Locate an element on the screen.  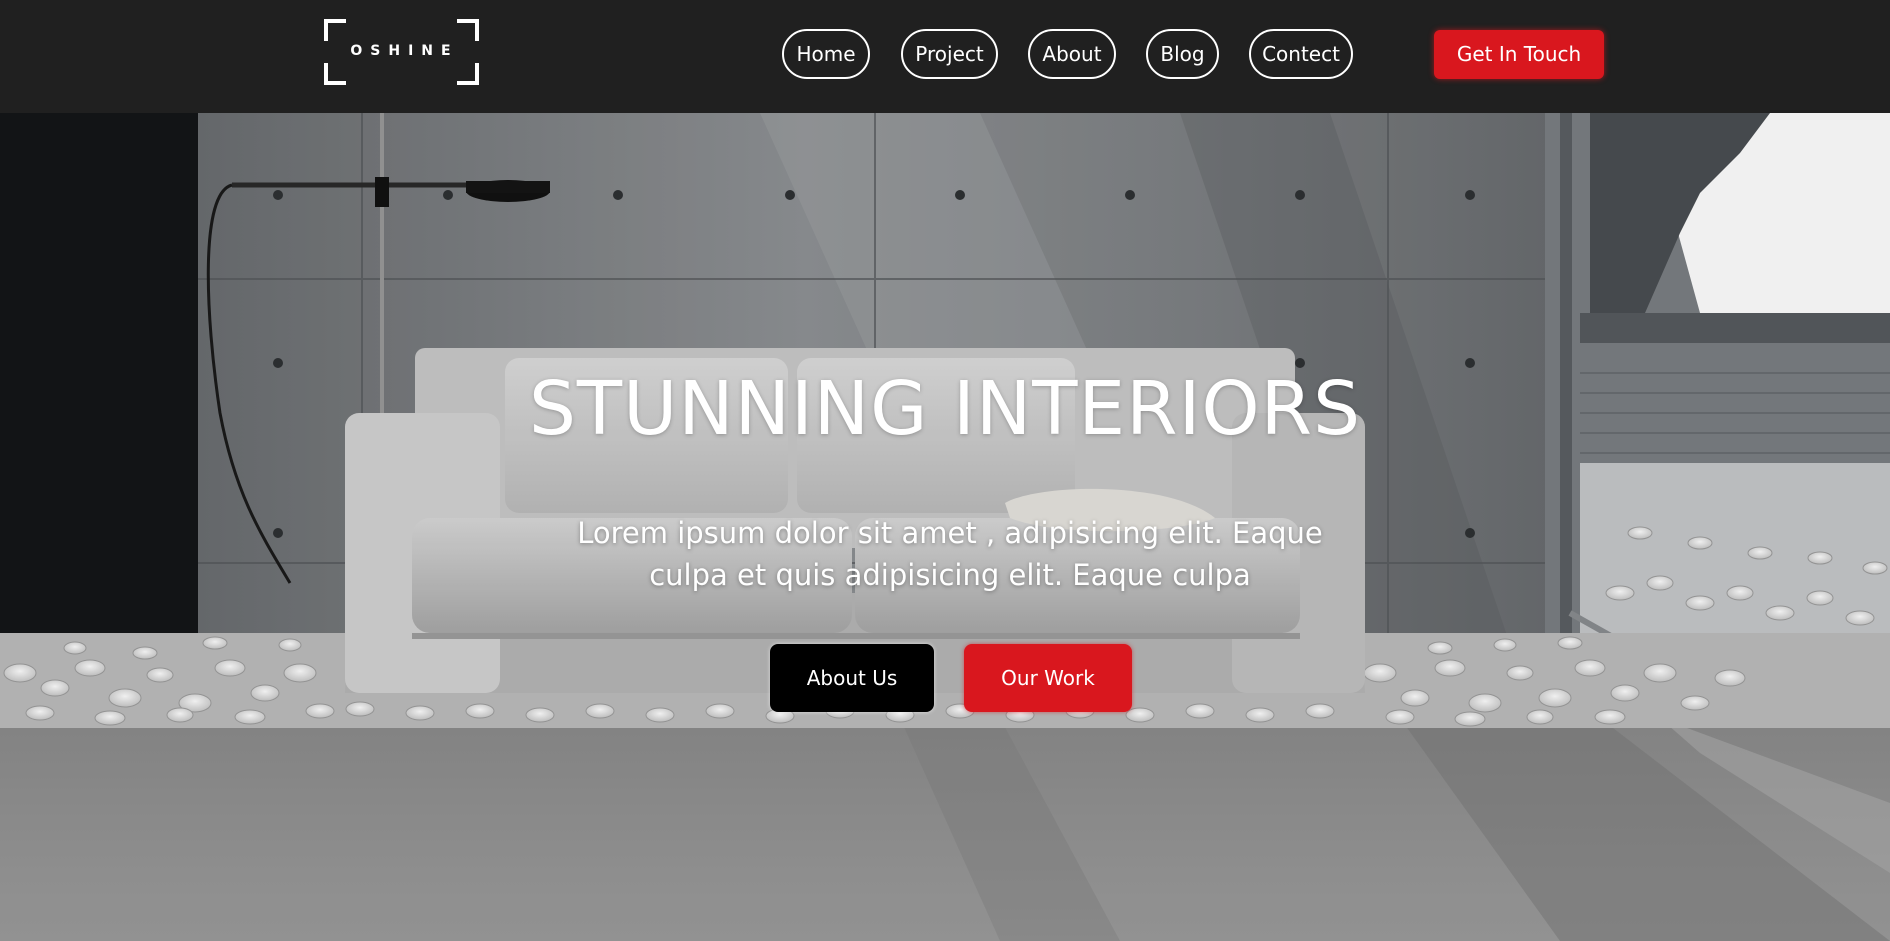
about-us-button: About Us is located at coordinates (852, 678).